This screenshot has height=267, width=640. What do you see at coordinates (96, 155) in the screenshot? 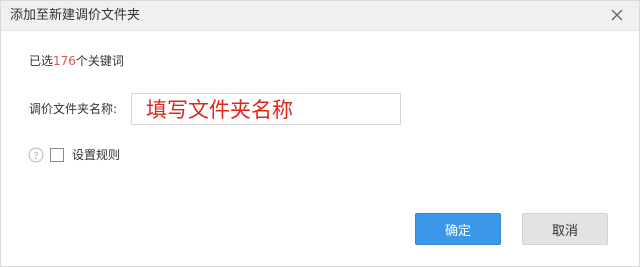
I see `set-rules-label: 设置规则` at bounding box center [96, 155].